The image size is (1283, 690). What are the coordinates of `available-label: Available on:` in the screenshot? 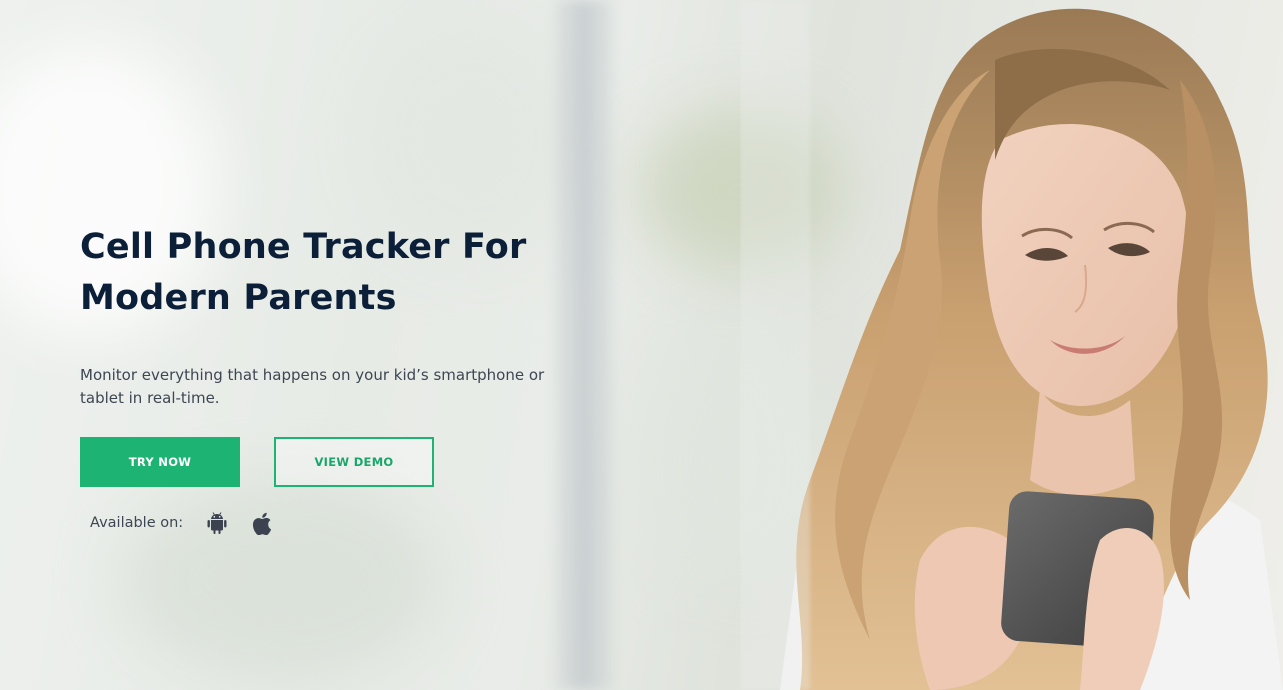 It's located at (137, 523).